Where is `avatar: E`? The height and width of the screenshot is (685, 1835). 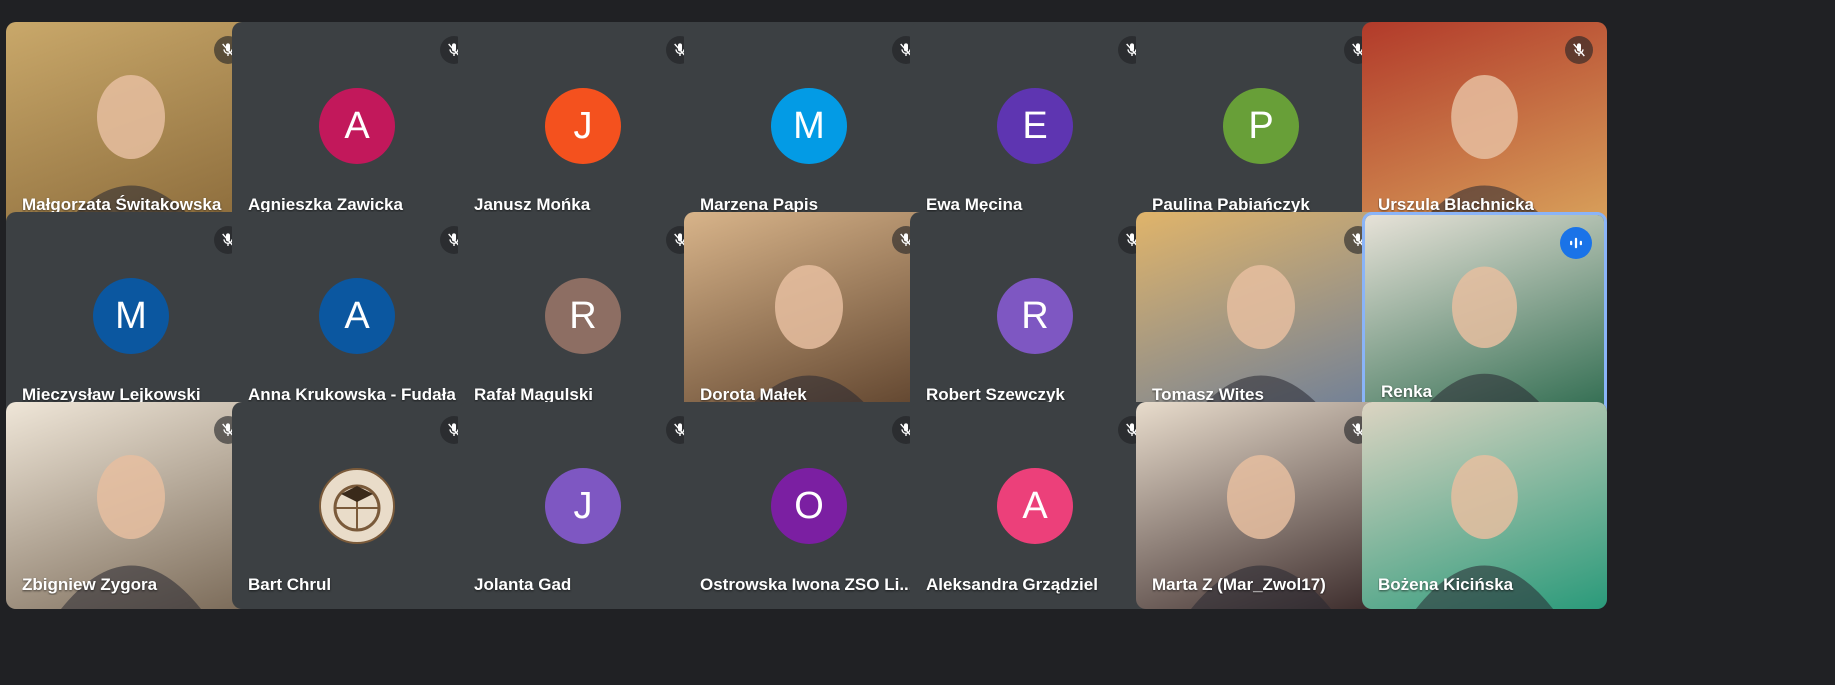 avatar: E is located at coordinates (1035, 125).